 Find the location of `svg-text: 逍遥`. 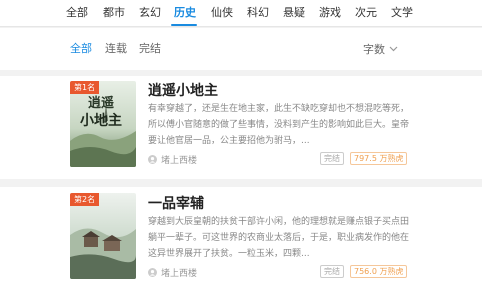

svg-text: 逍遥 is located at coordinates (101, 103).